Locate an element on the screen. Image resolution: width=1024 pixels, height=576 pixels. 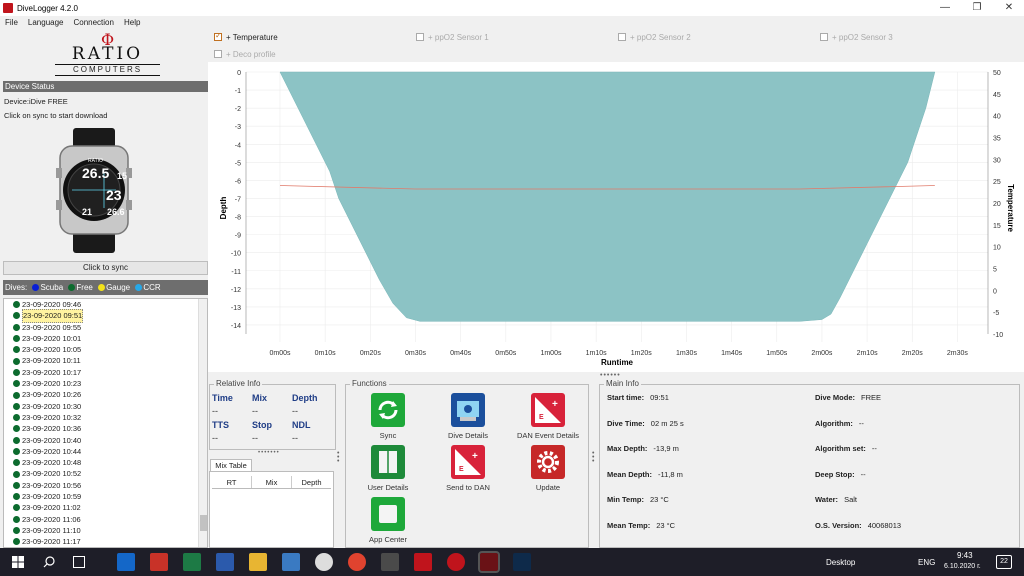
app-red-icon is located at coordinates (159, 562).